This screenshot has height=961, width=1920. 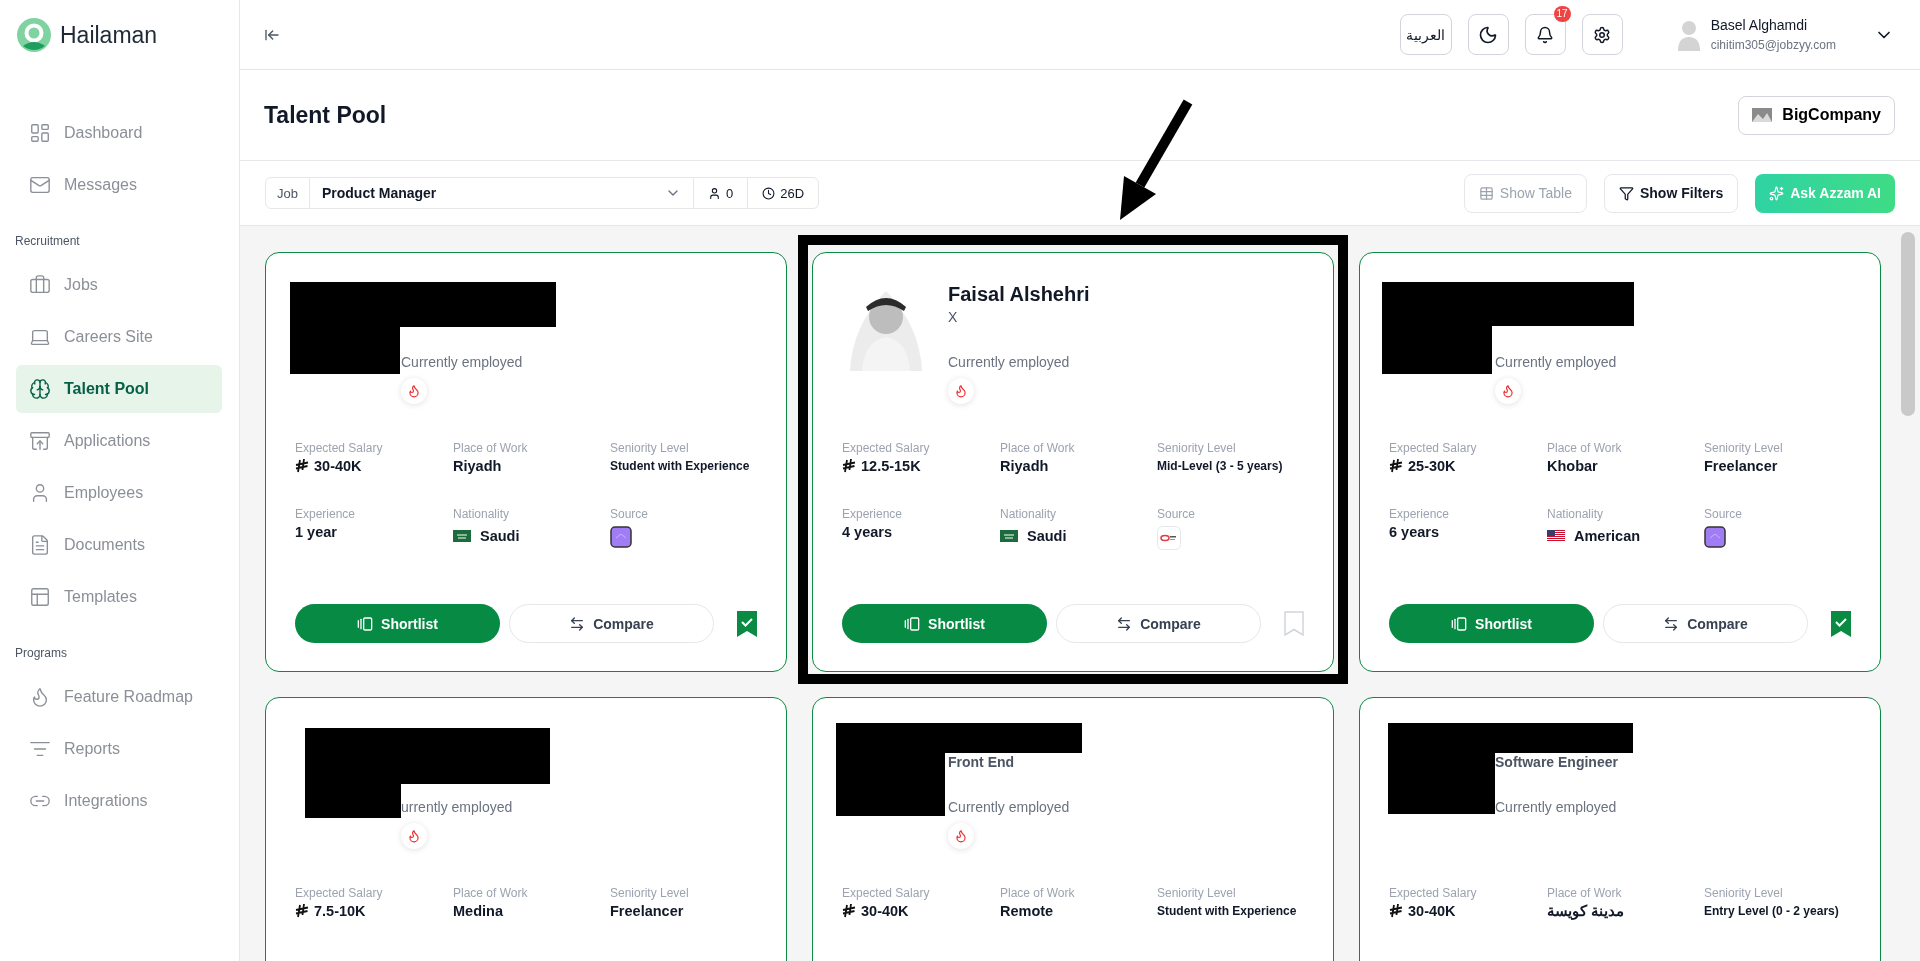 What do you see at coordinates (40, 545) in the screenshot?
I see `document-icon` at bounding box center [40, 545].